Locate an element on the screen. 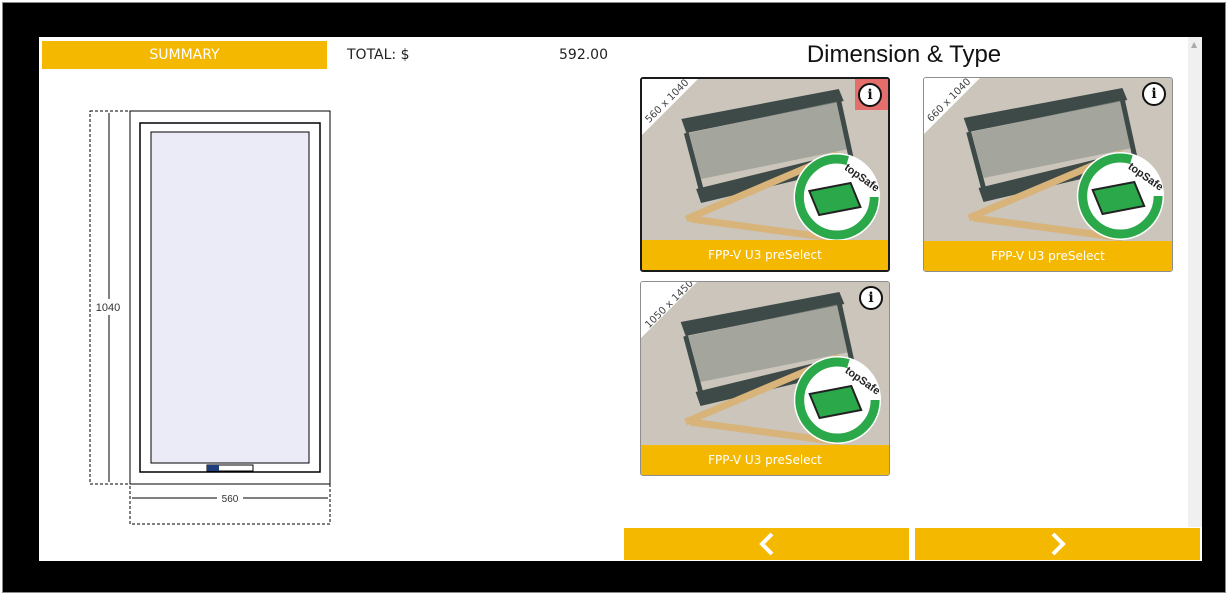 The image size is (1230, 597). product-card: topSafe 560 x 1040 i FPP-V U3 preSelect is located at coordinates (765, 174).